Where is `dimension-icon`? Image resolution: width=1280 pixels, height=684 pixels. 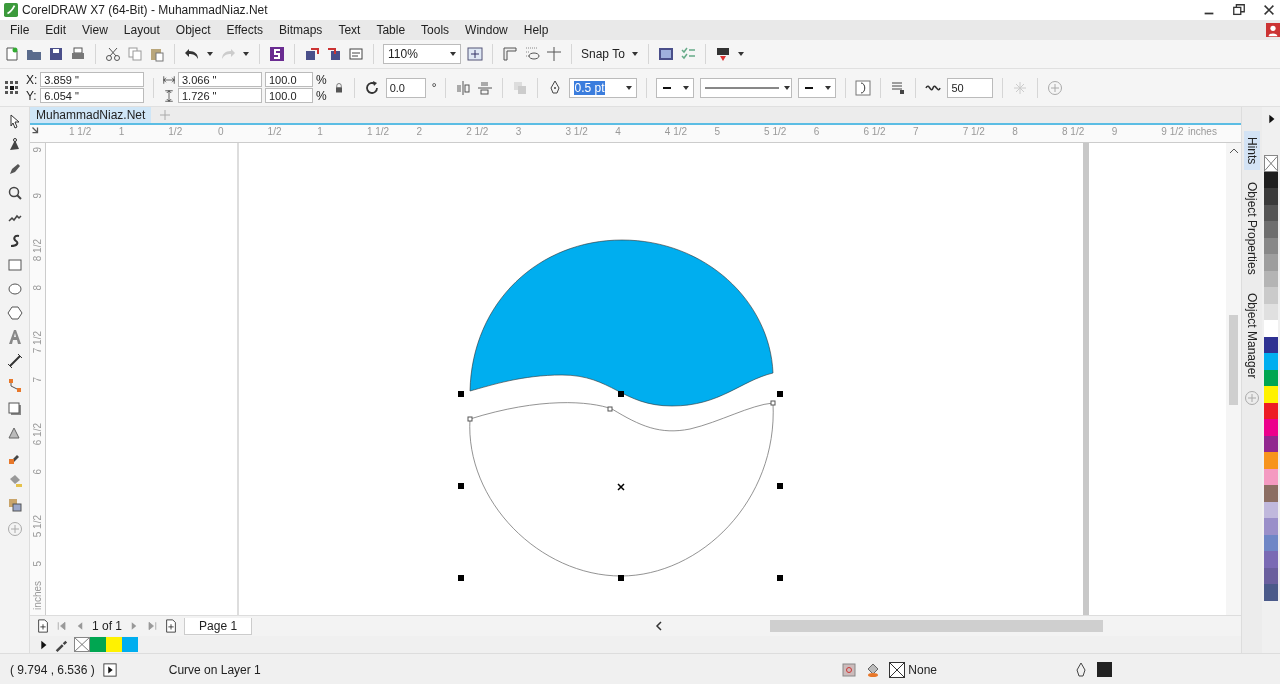
dimension-icon is located at coordinates (14, 361).